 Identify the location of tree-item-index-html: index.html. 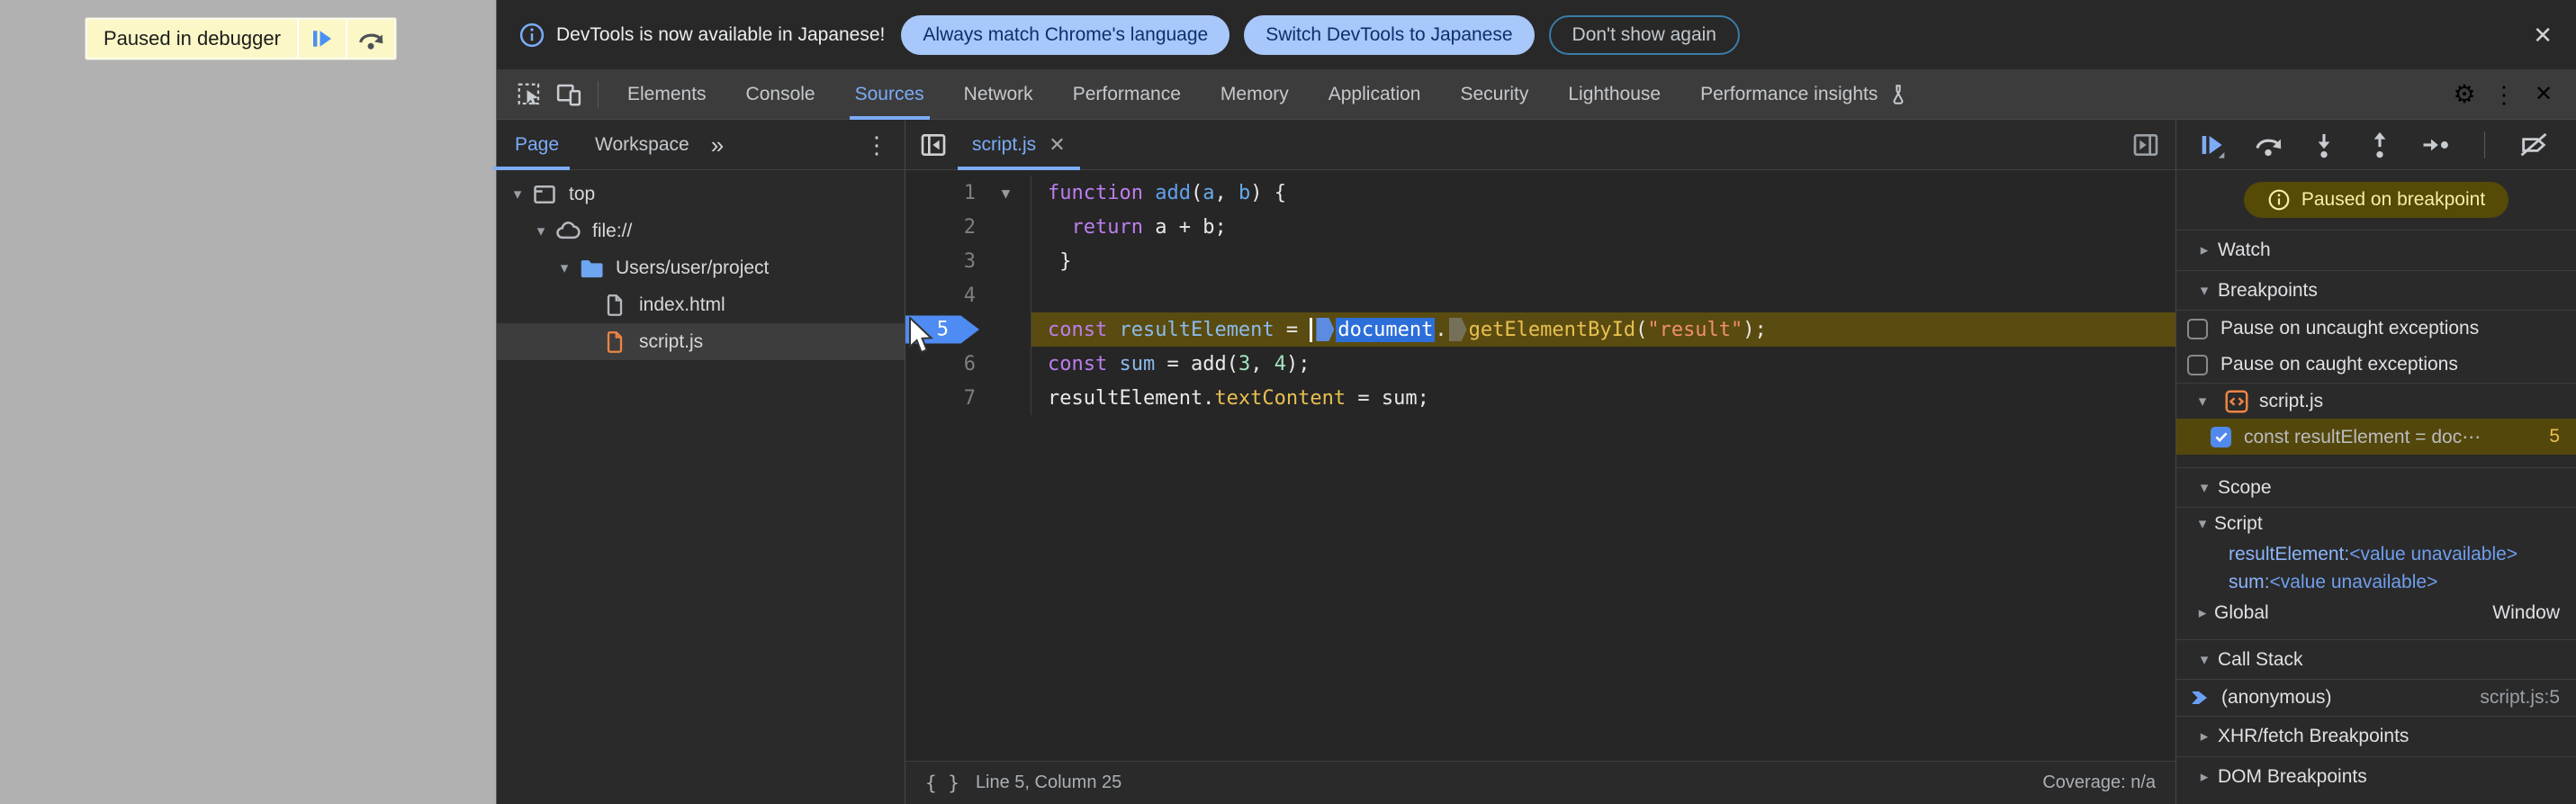
(701, 304).